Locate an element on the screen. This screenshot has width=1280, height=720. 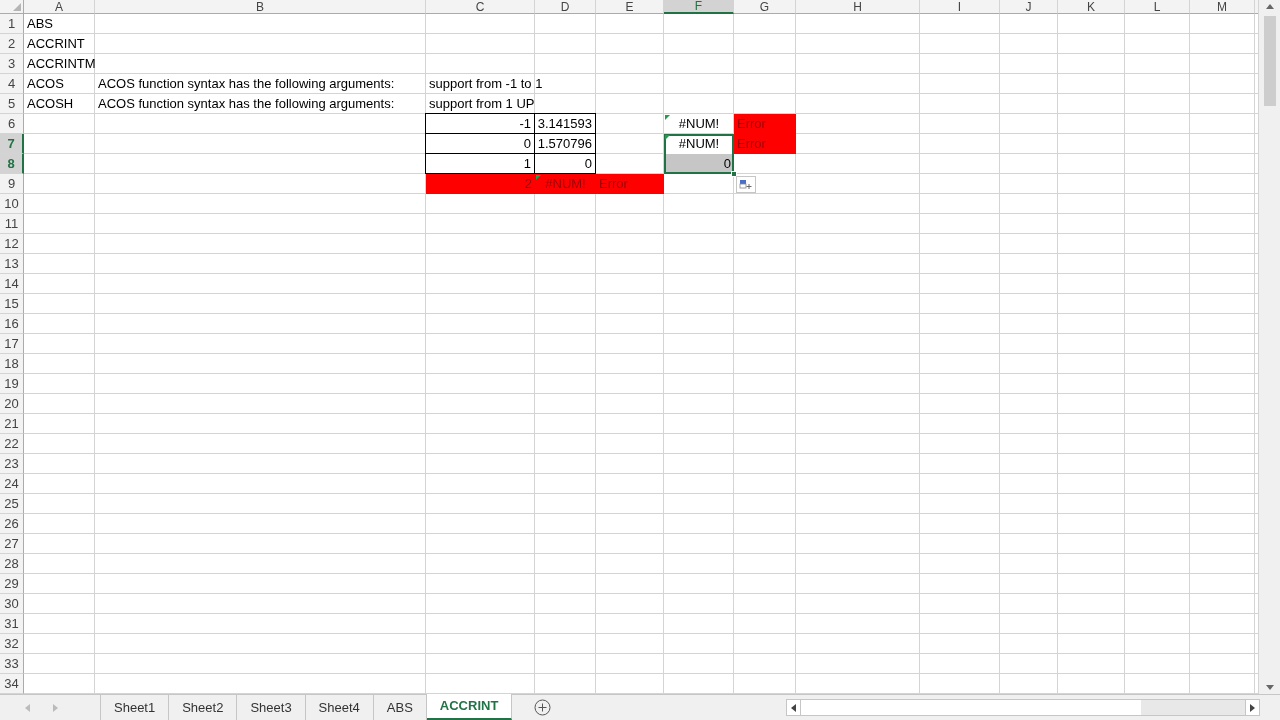
row-header: 21 is located at coordinates (12, 424).